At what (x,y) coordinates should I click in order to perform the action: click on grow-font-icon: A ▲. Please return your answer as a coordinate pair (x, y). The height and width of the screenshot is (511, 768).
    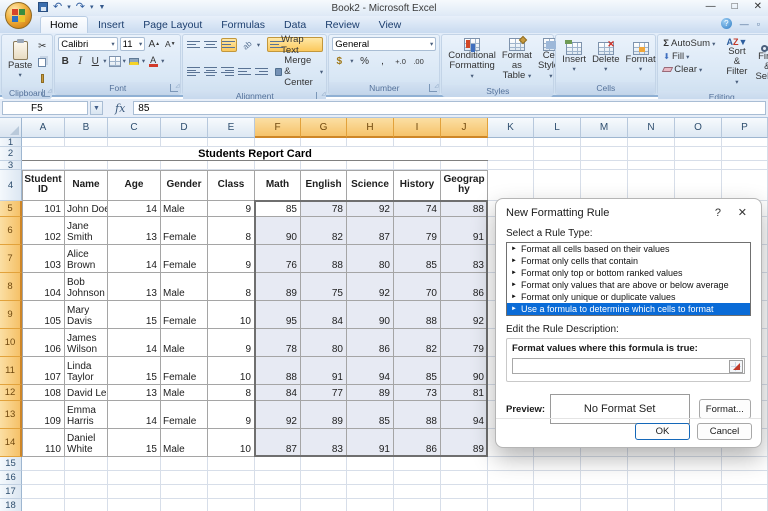
    Looking at the image, I should click on (154, 44).